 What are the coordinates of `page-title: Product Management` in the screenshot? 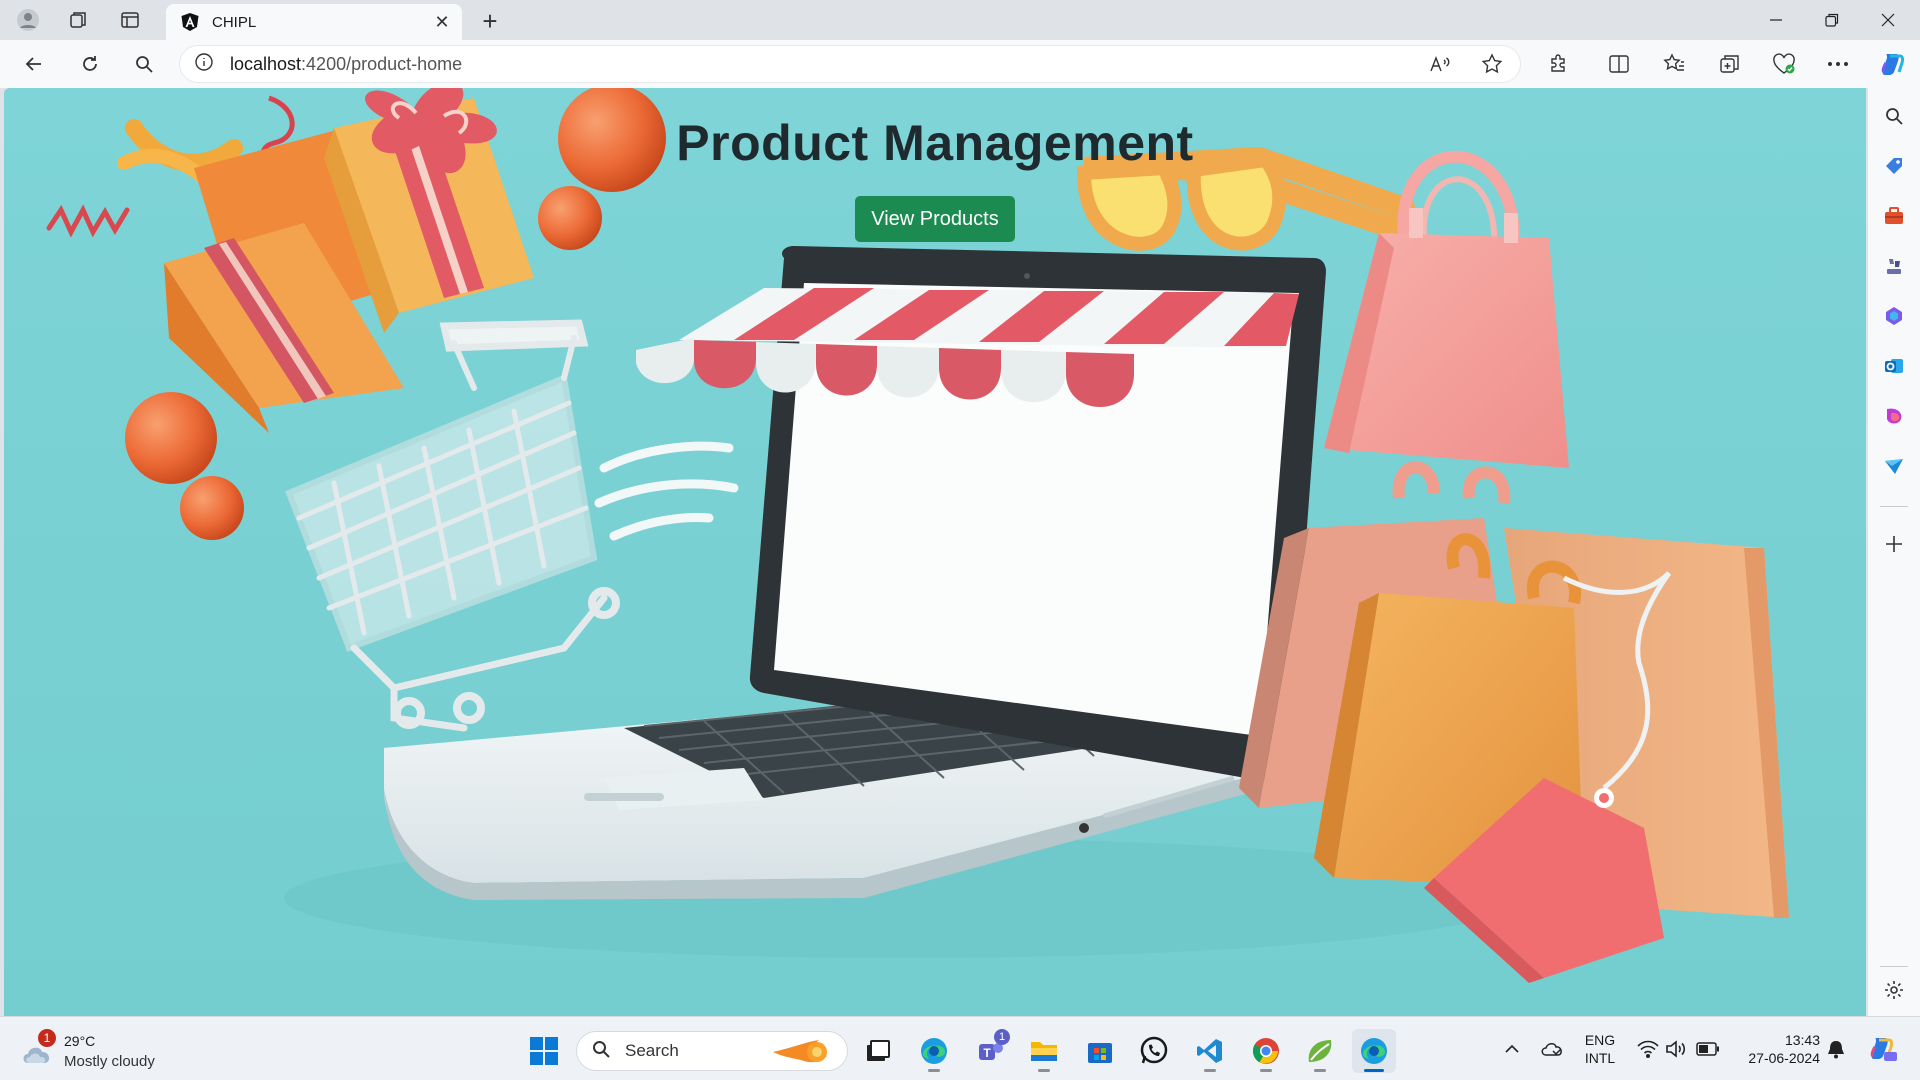 It's located at (935, 143).